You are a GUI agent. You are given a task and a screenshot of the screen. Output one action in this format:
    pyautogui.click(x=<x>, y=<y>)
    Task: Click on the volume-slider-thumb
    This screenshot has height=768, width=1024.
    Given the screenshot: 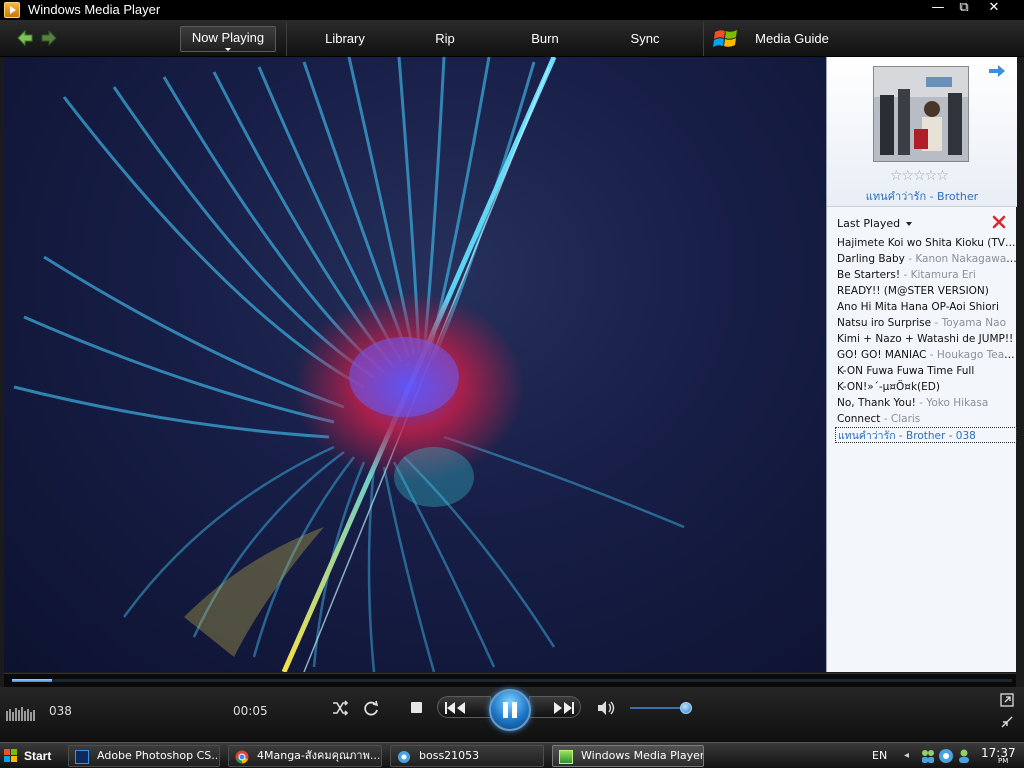 What is the action you would take?
    pyautogui.click(x=685, y=708)
    